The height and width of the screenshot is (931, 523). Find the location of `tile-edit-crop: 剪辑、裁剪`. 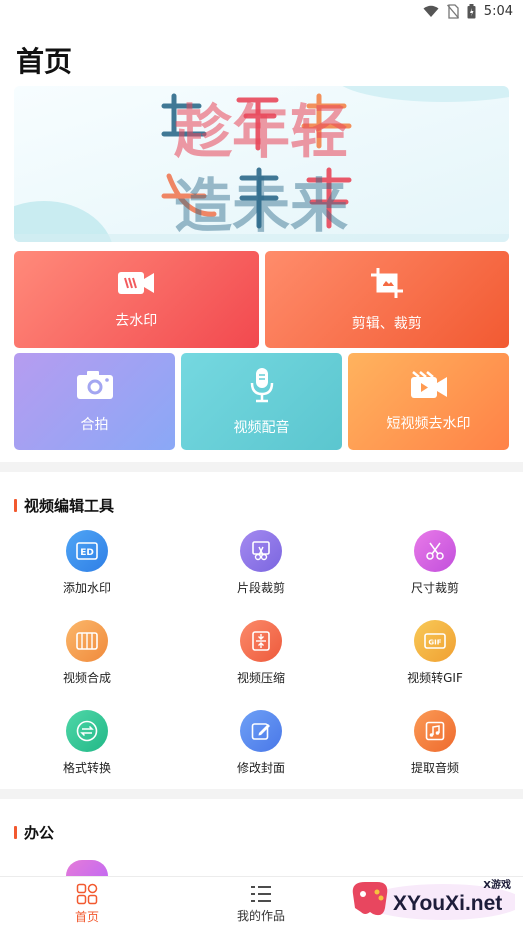

tile-edit-crop: 剪辑、裁剪 is located at coordinates (386, 299).